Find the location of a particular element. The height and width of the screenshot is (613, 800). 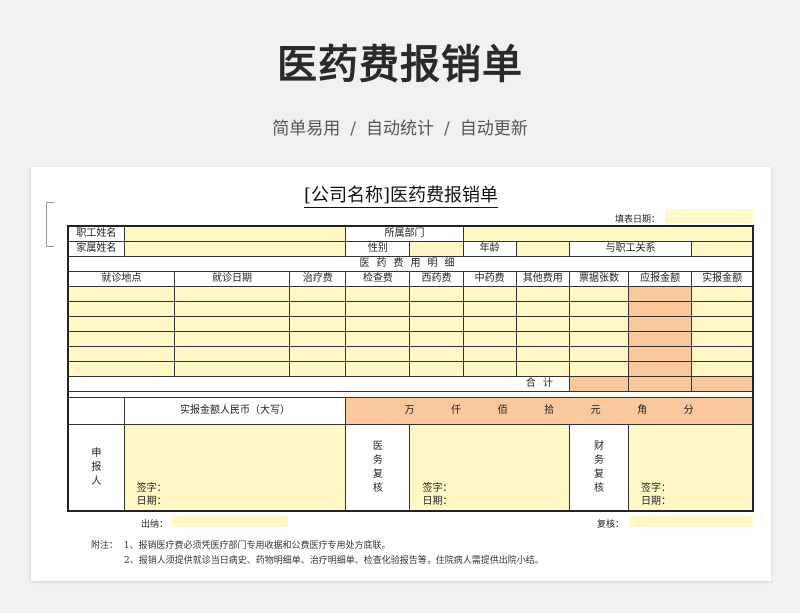

note-item: 附注： 1、报销医疗费必须凭医疗部门专用收据和公费医疗专用处方底联。 is located at coordinates (241, 546).